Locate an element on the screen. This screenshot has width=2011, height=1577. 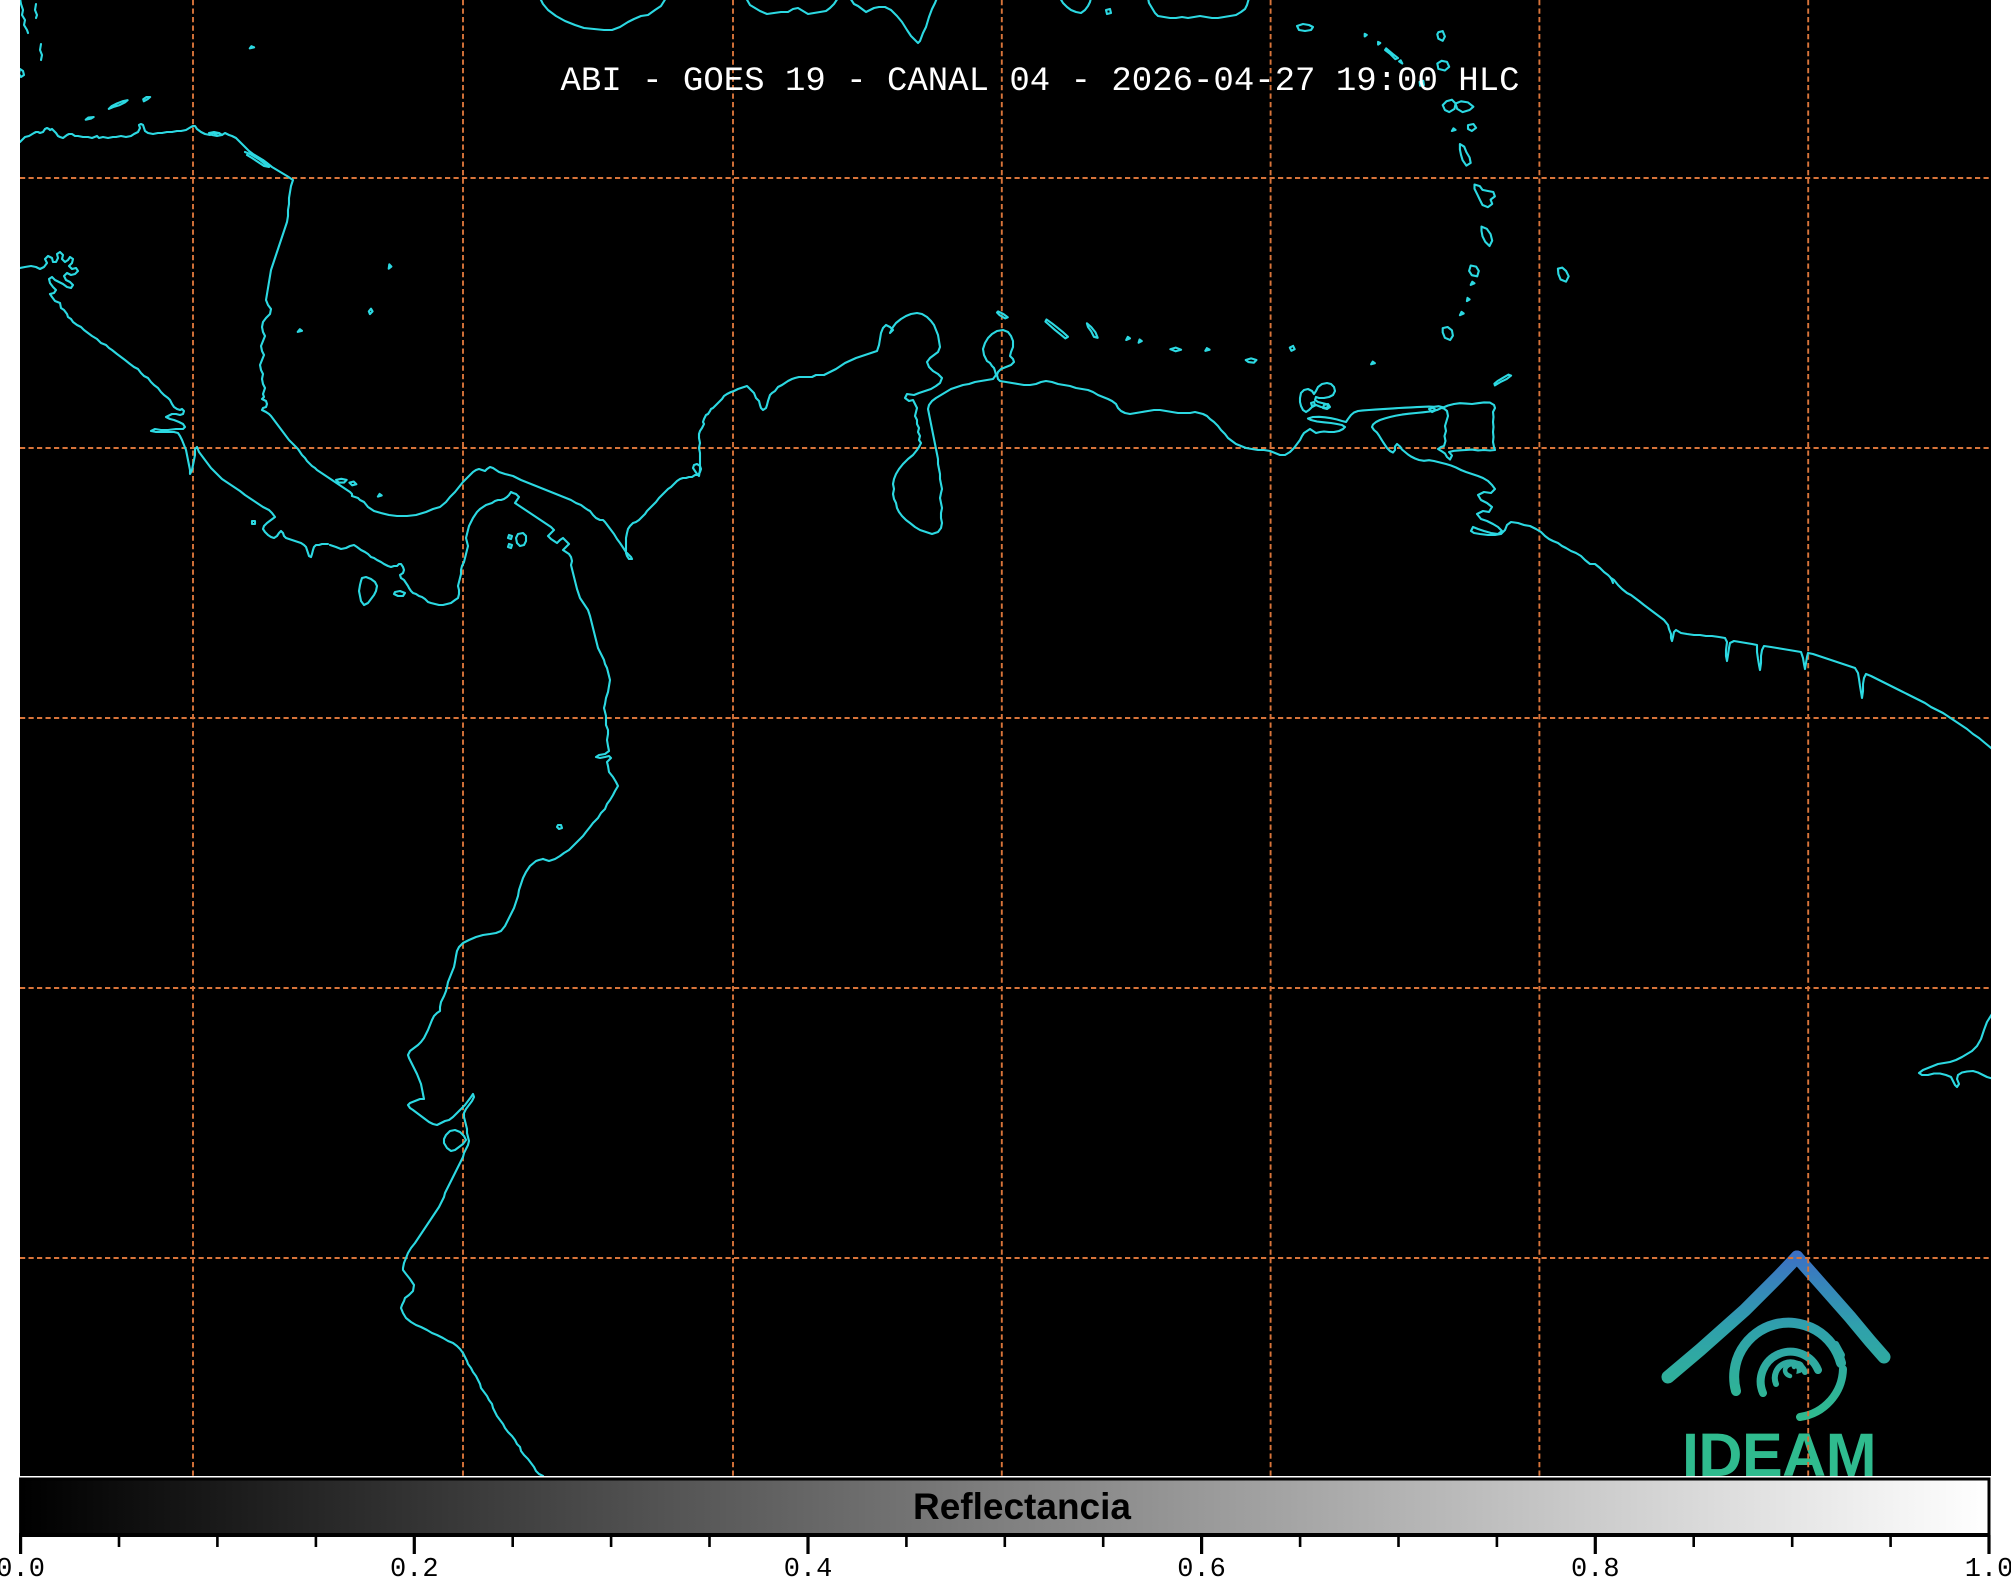
svg-text: 0.0 is located at coordinates (22, 1566).